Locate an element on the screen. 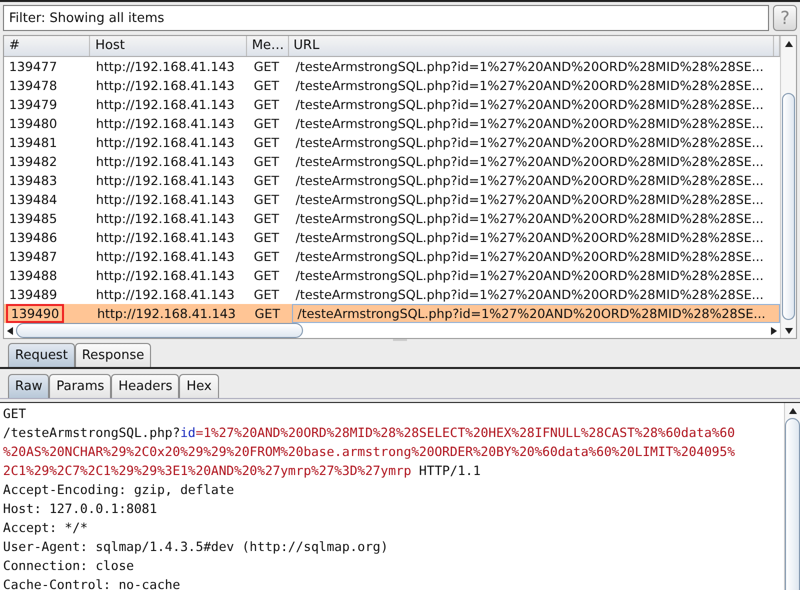 This screenshot has height=590, width=800. table-cell-text: 139477 is located at coordinates (33, 67).